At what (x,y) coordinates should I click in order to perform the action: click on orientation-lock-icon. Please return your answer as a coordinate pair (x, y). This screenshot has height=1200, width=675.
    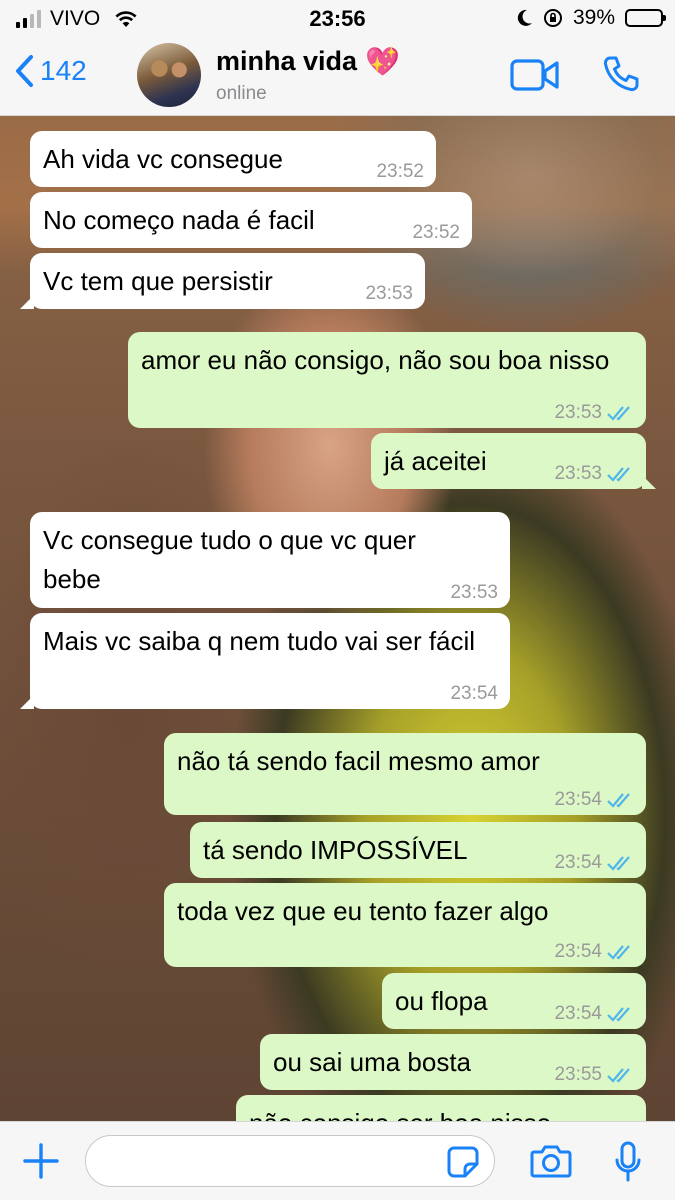
    Looking at the image, I should click on (552, 18).